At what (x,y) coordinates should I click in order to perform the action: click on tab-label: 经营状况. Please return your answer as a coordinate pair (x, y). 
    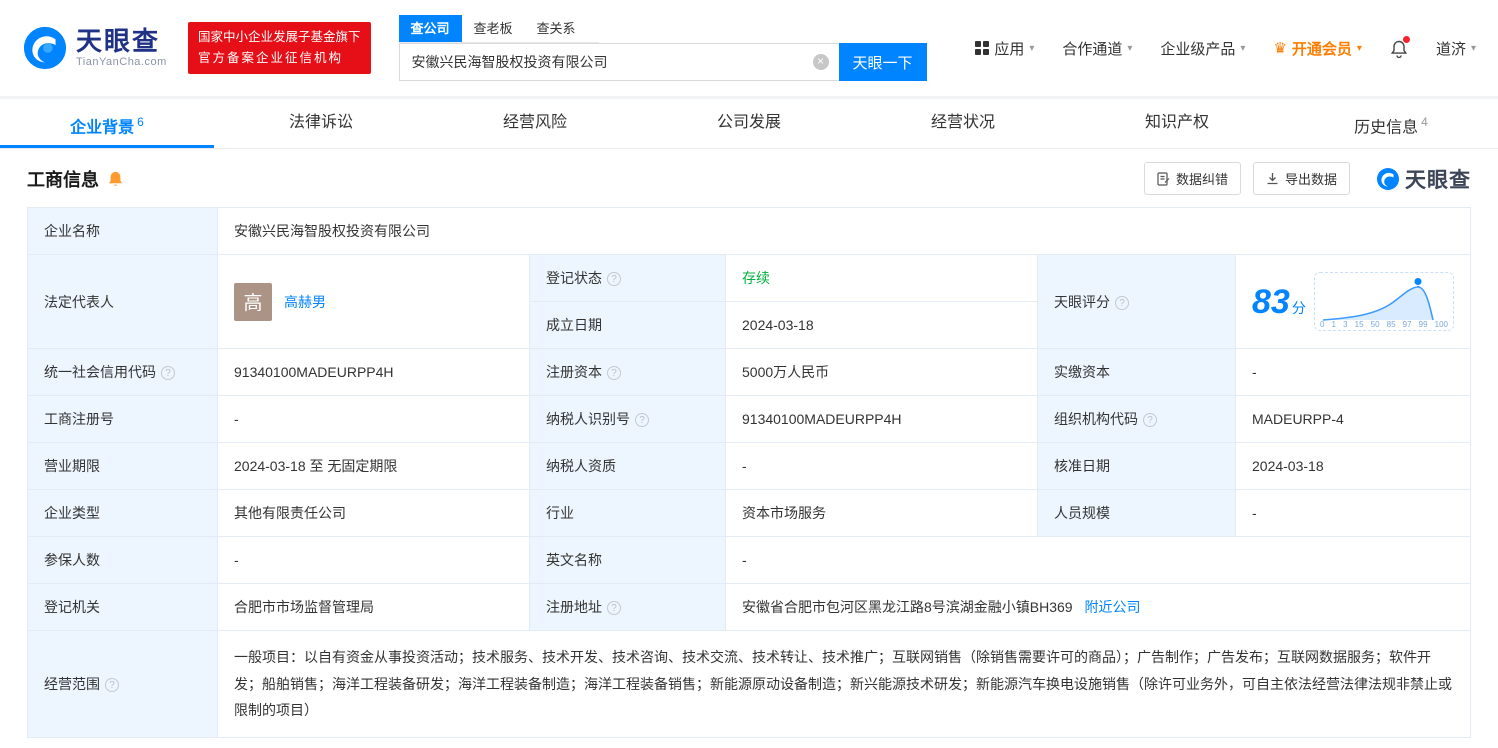
    Looking at the image, I should click on (962, 122).